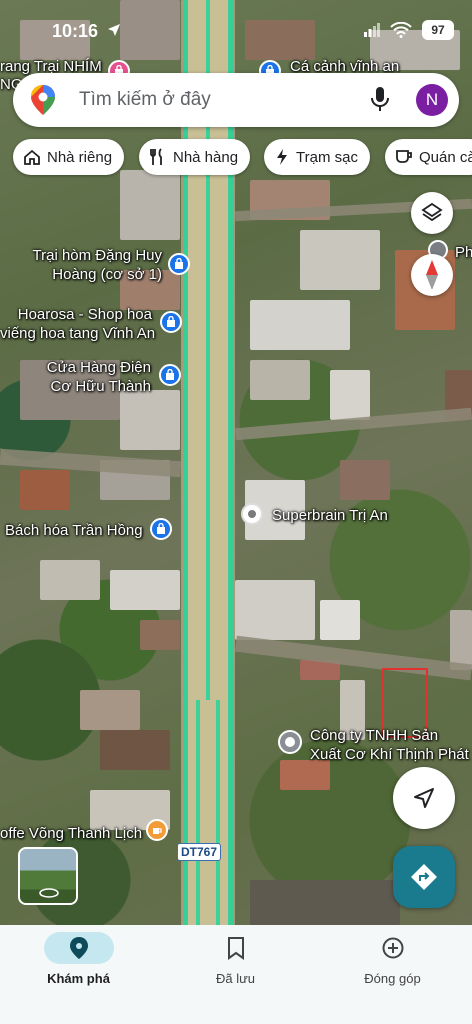 The image size is (472, 1024). What do you see at coordinates (290, 742) in the screenshot?
I see `place-pin-icon` at bounding box center [290, 742].